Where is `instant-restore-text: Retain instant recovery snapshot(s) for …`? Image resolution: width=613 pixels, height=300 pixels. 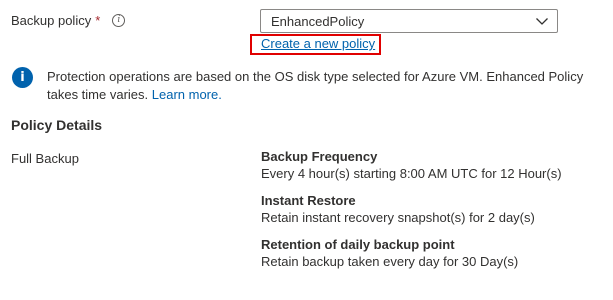 instant-restore-text: Retain instant recovery snapshot(s) for … is located at coordinates (398, 217).